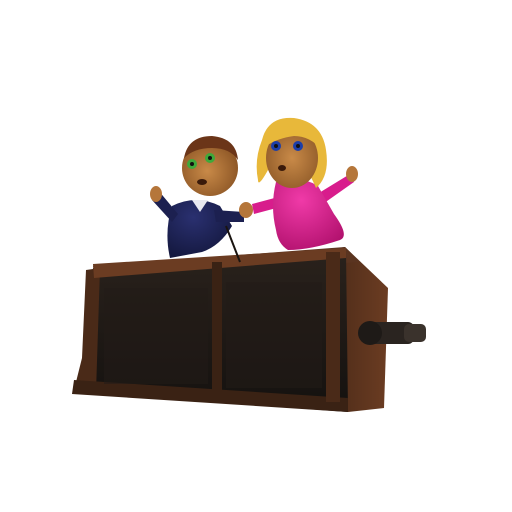  What do you see at coordinates (202, 182) in the screenshot?
I see `boy-mouth` at bounding box center [202, 182].